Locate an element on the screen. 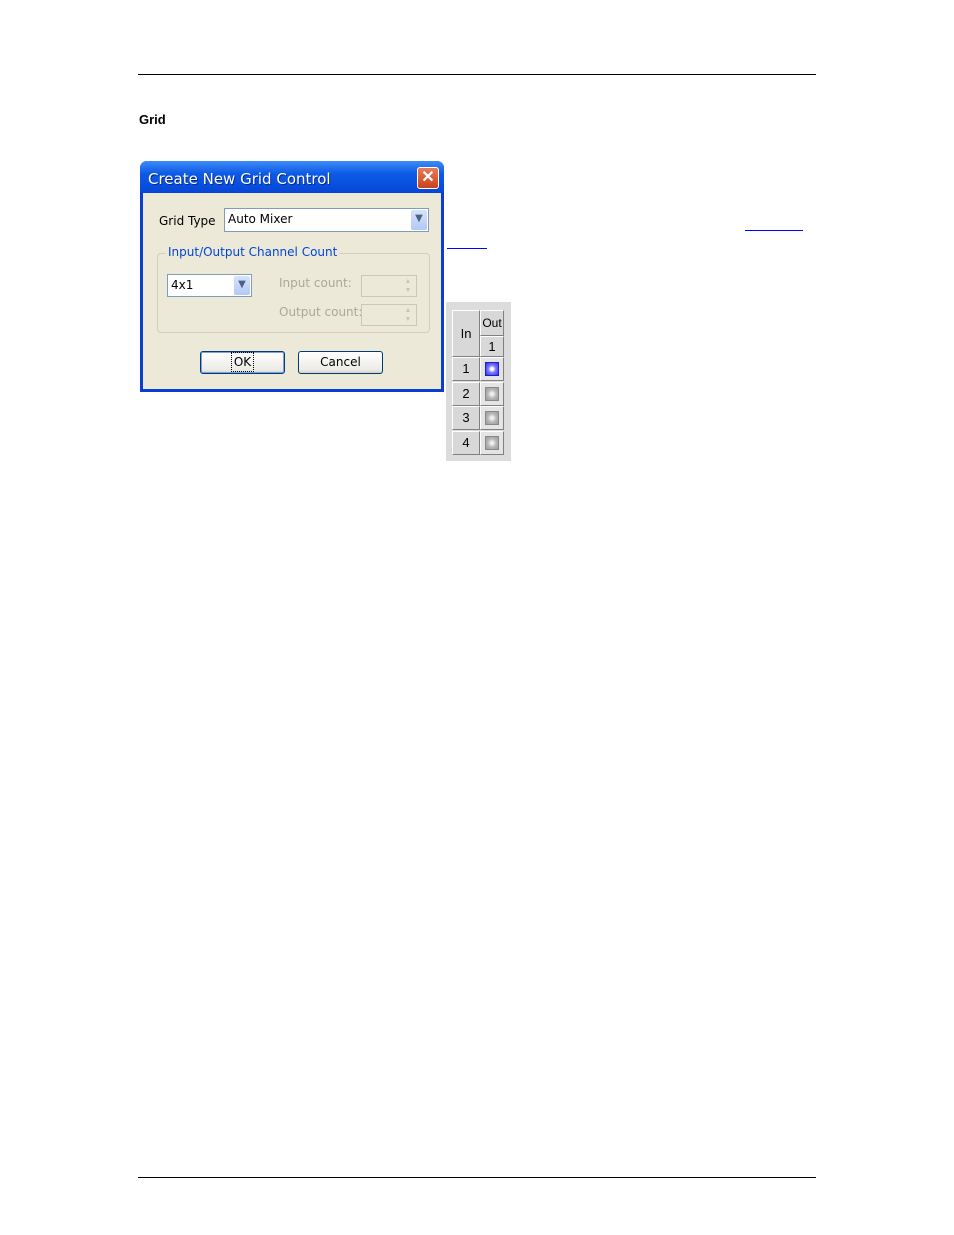 Image resolution: width=954 pixels, height=1235 pixels. input-count-label: Input count: is located at coordinates (315, 283).